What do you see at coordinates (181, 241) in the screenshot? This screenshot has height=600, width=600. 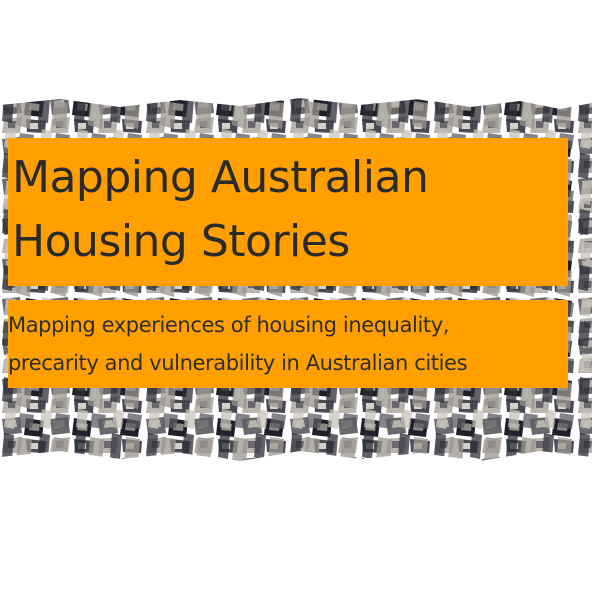 I see `page-title-line-2: Housing Stories` at bounding box center [181, 241].